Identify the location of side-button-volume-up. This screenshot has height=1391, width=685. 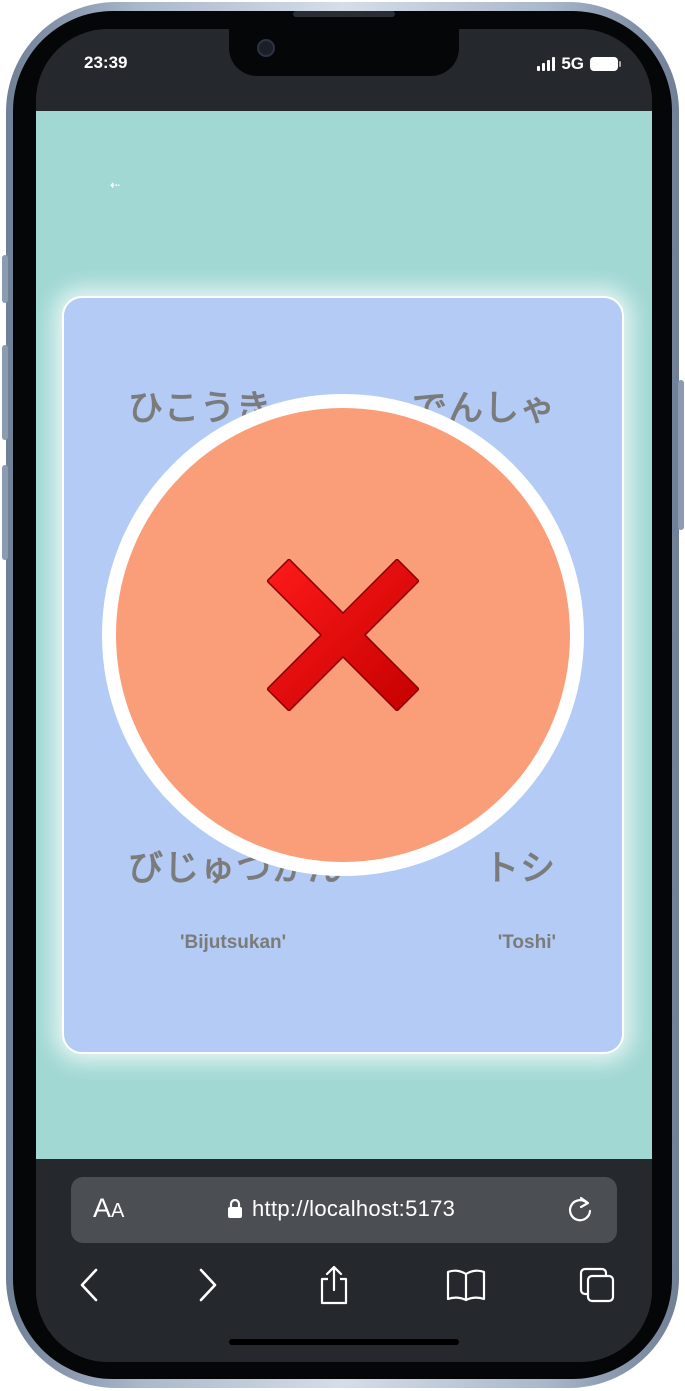
(5, 392).